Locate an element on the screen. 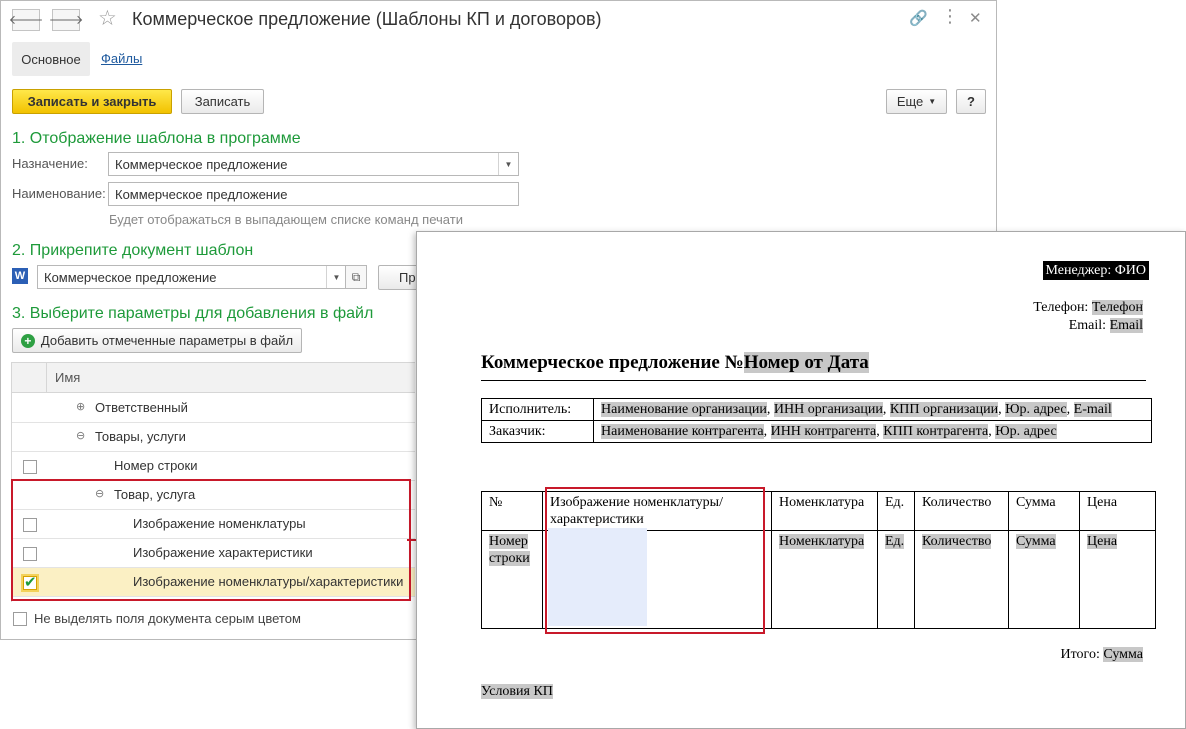  phone-line: Телефон is located at coordinates (1088, 308).